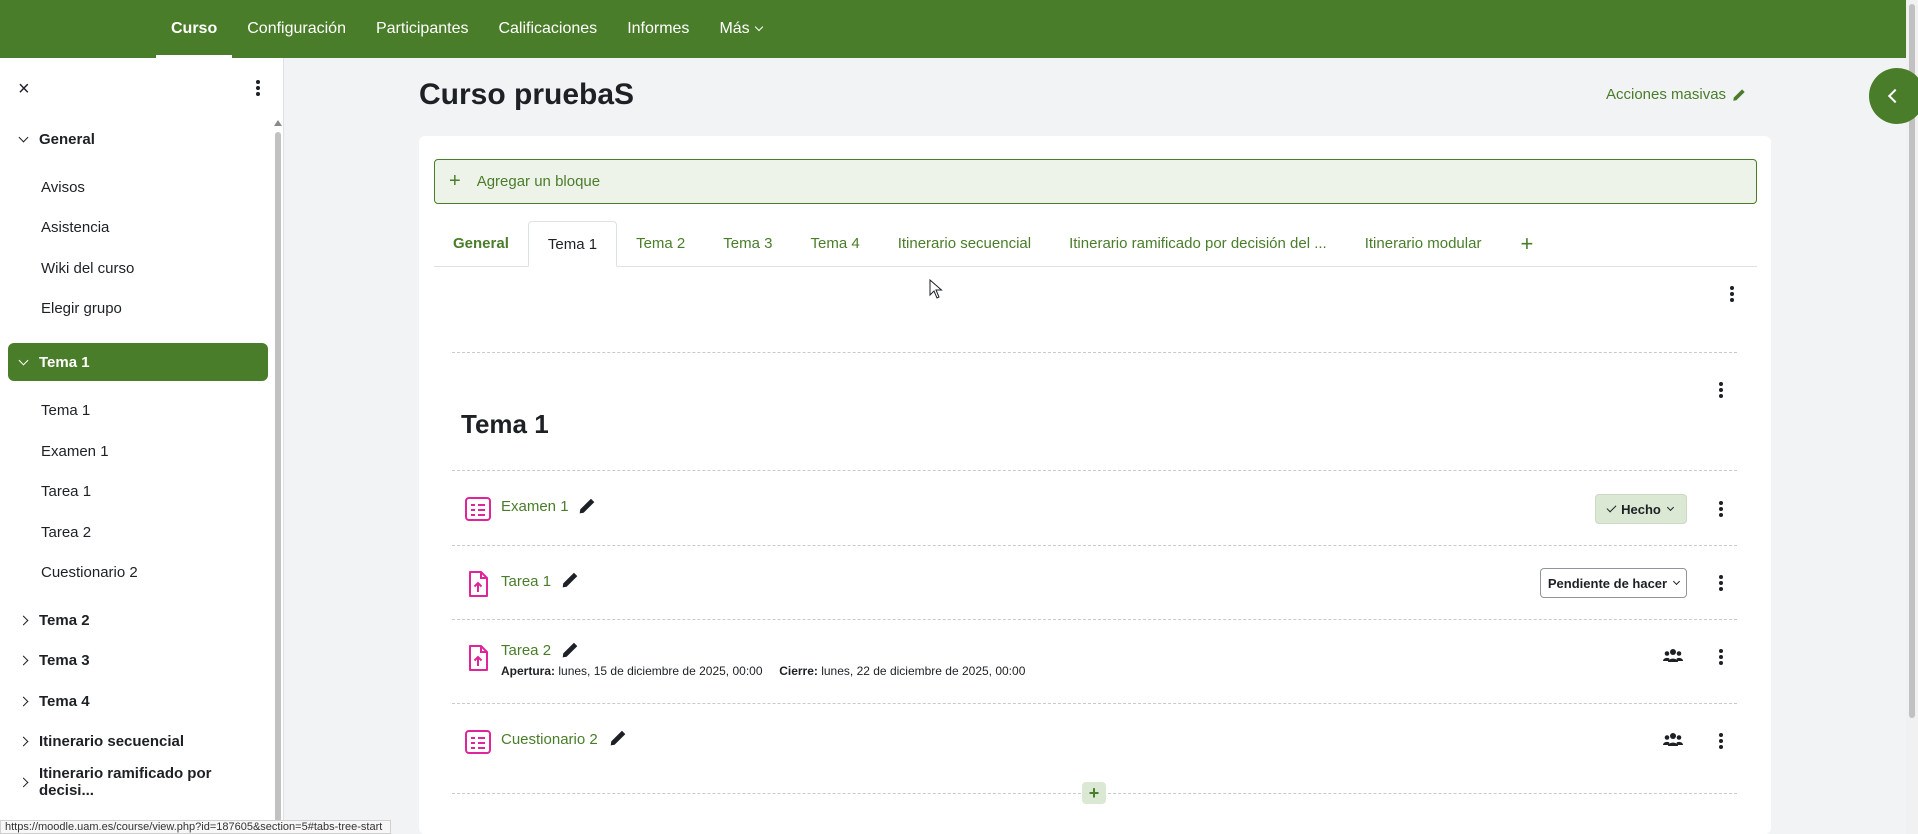 This screenshot has height=834, width=1918. What do you see at coordinates (138, 660) in the screenshot?
I see `course-index-section-tema3: Tema 3` at bounding box center [138, 660].